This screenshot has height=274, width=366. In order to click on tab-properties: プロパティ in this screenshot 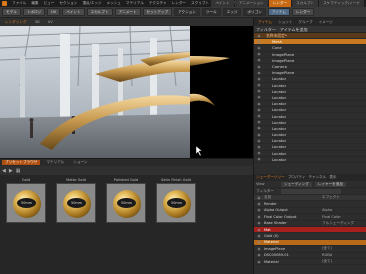, I will do `click(297, 177)`.